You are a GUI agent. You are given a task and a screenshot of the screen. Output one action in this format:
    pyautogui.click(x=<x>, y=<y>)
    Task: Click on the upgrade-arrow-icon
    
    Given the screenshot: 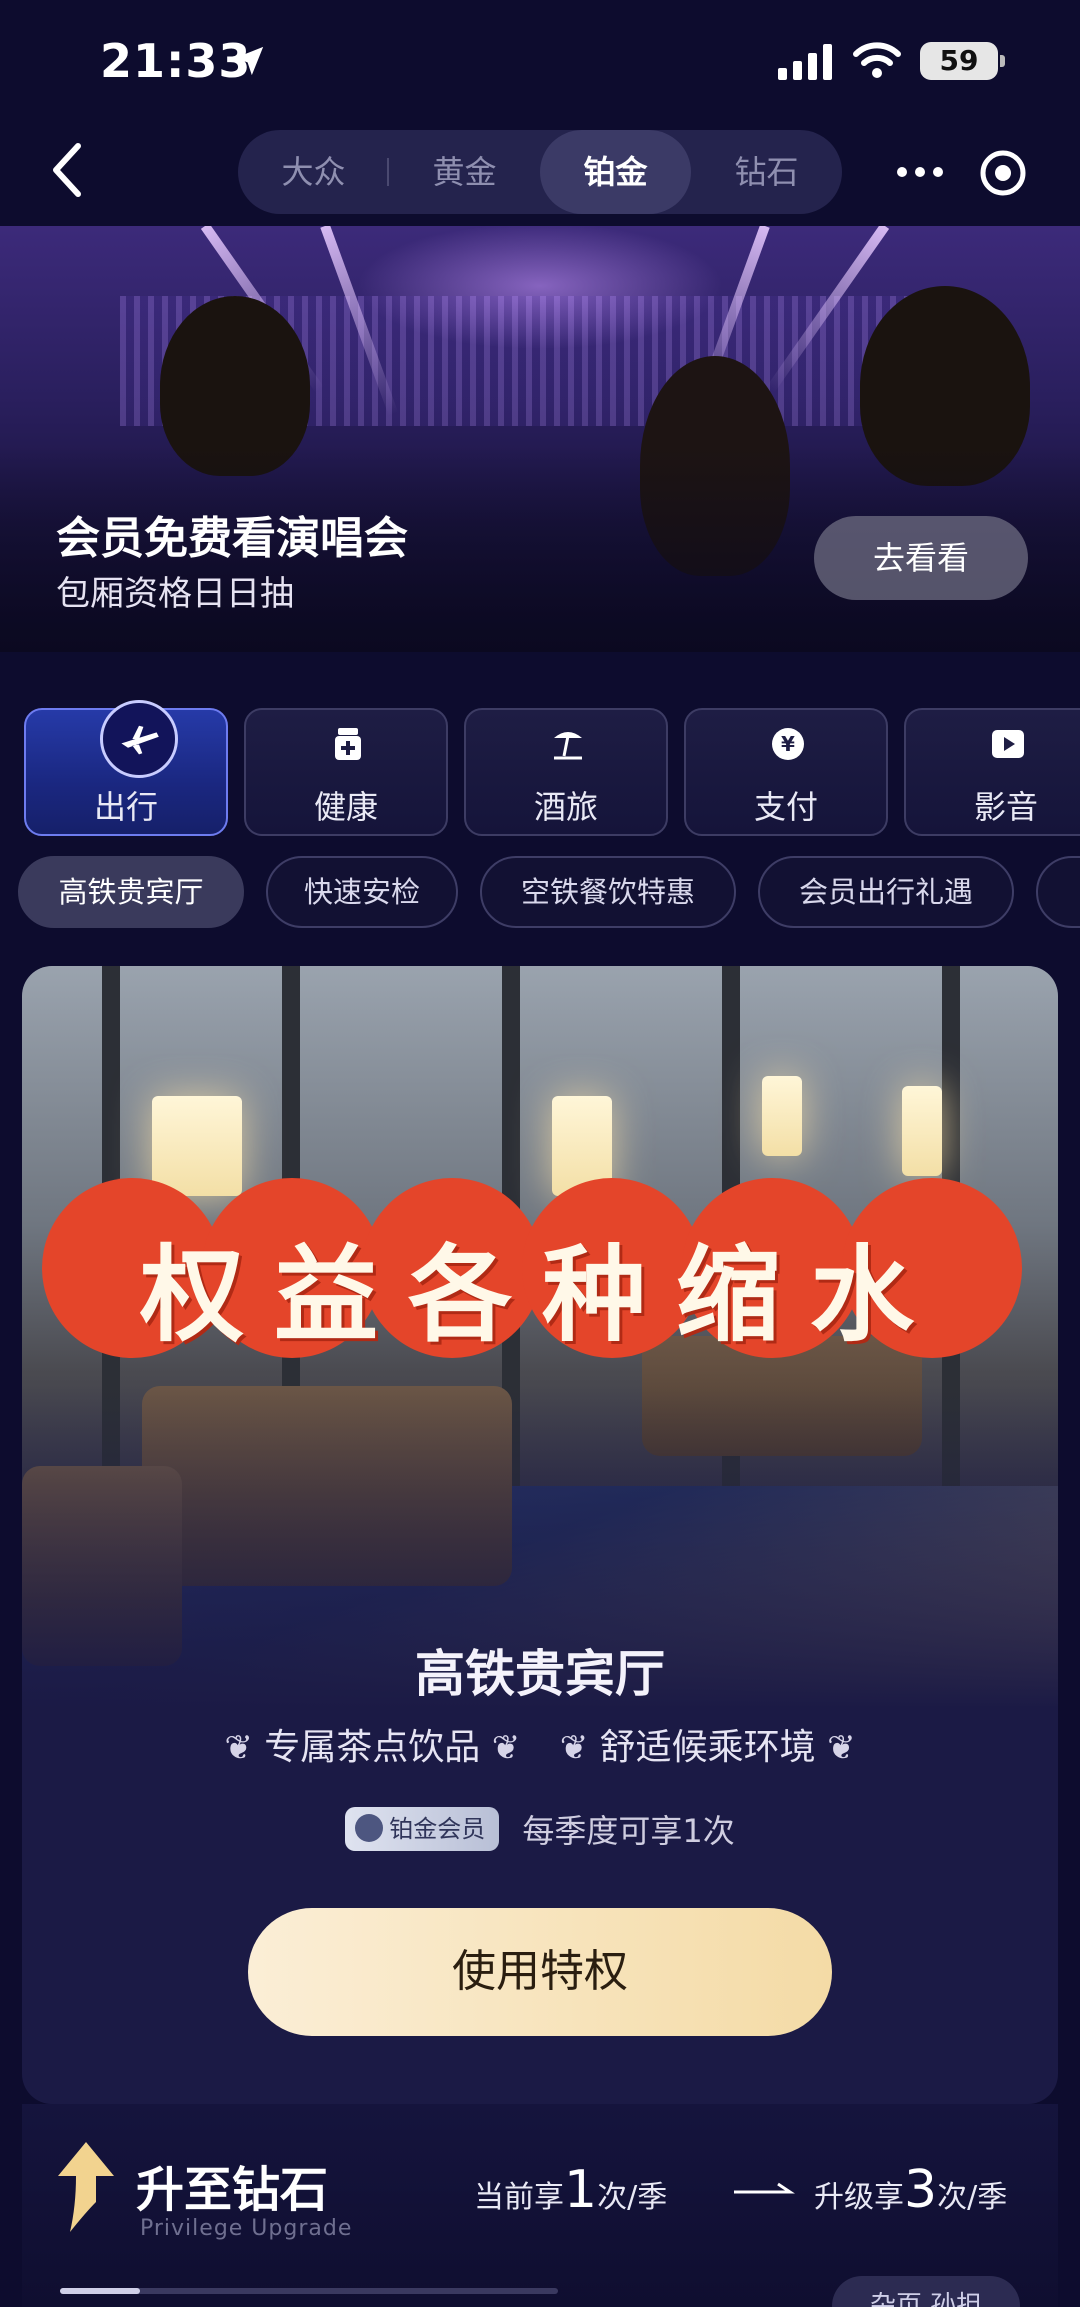 What is the action you would take?
    pyautogui.click(x=86, y=2187)
    